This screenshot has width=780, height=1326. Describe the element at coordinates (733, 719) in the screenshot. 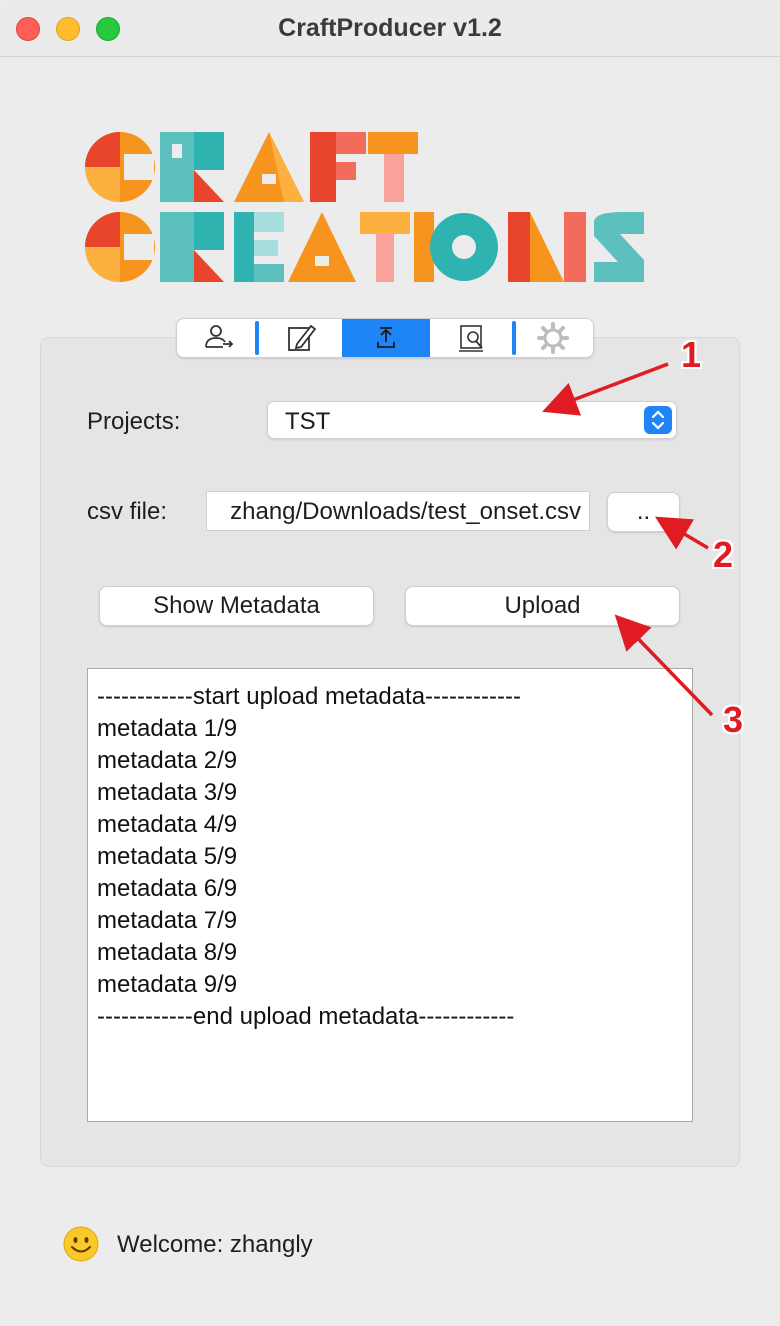

I see `annotation-number-3: 3` at that location.